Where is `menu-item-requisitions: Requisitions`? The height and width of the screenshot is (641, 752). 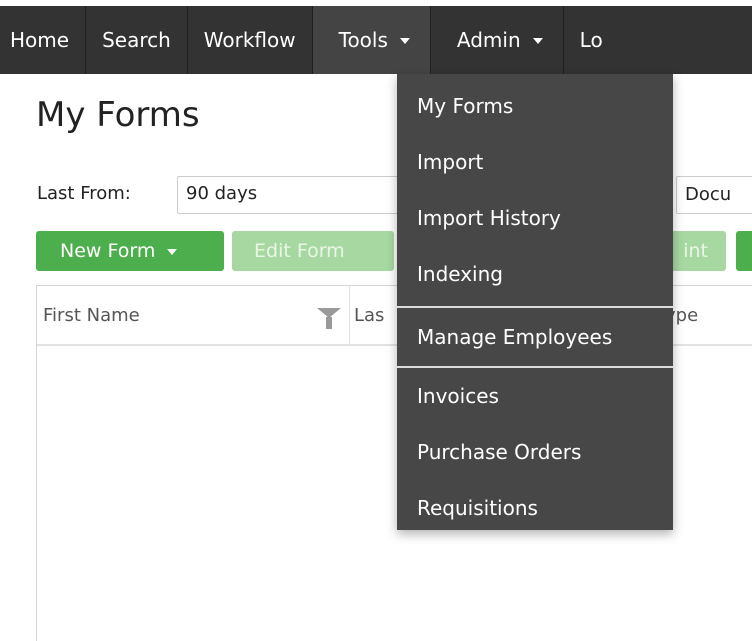 menu-item-requisitions: Requisitions is located at coordinates (535, 508).